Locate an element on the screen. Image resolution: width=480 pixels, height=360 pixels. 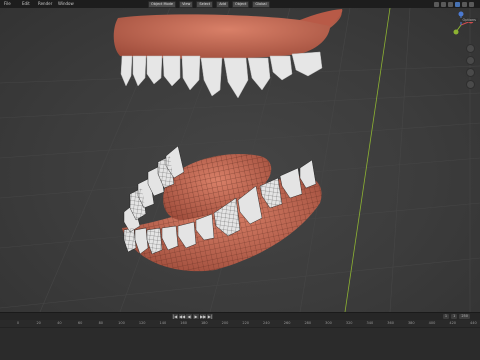
start-frame-field: 1 is located at coordinates (454, 316).